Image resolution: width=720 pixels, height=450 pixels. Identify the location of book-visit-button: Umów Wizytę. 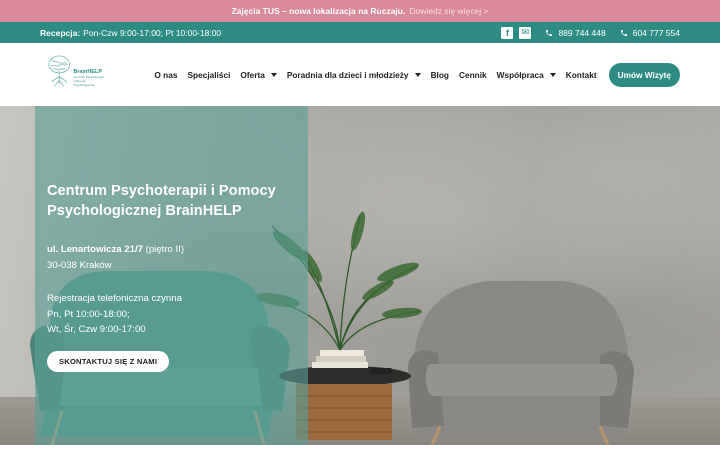
(644, 74).